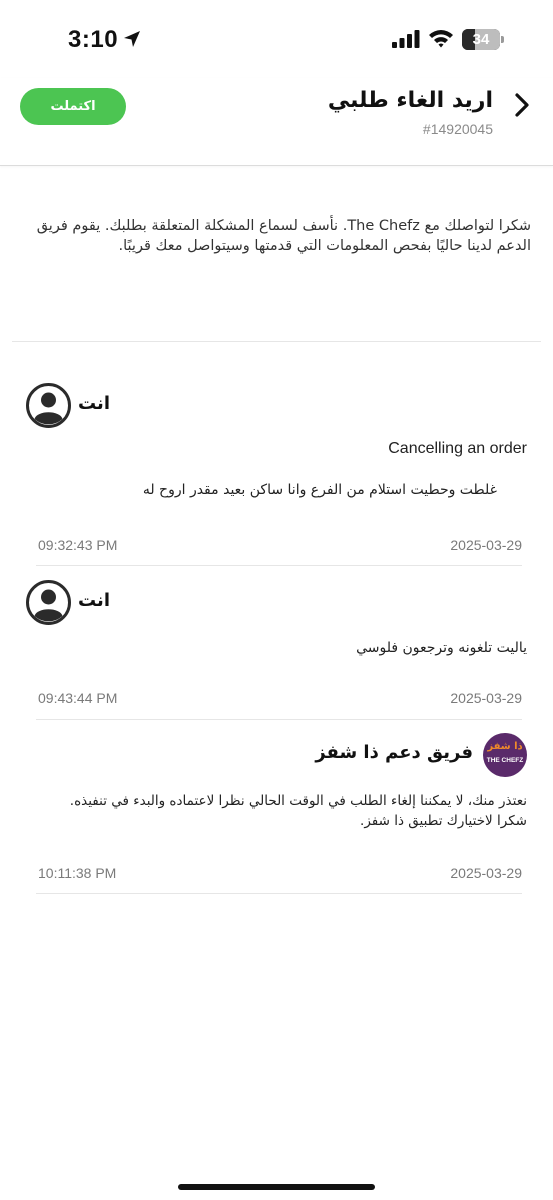 Image resolution: width=553 pixels, height=1200 pixels. Describe the element at coordinates (502, 39) in the screenshot. I see `battery-cap` at that location.